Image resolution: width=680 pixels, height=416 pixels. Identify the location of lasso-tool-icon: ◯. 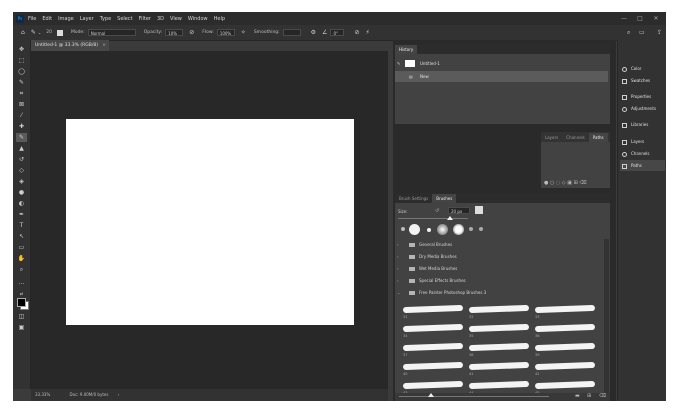
(21, 71).